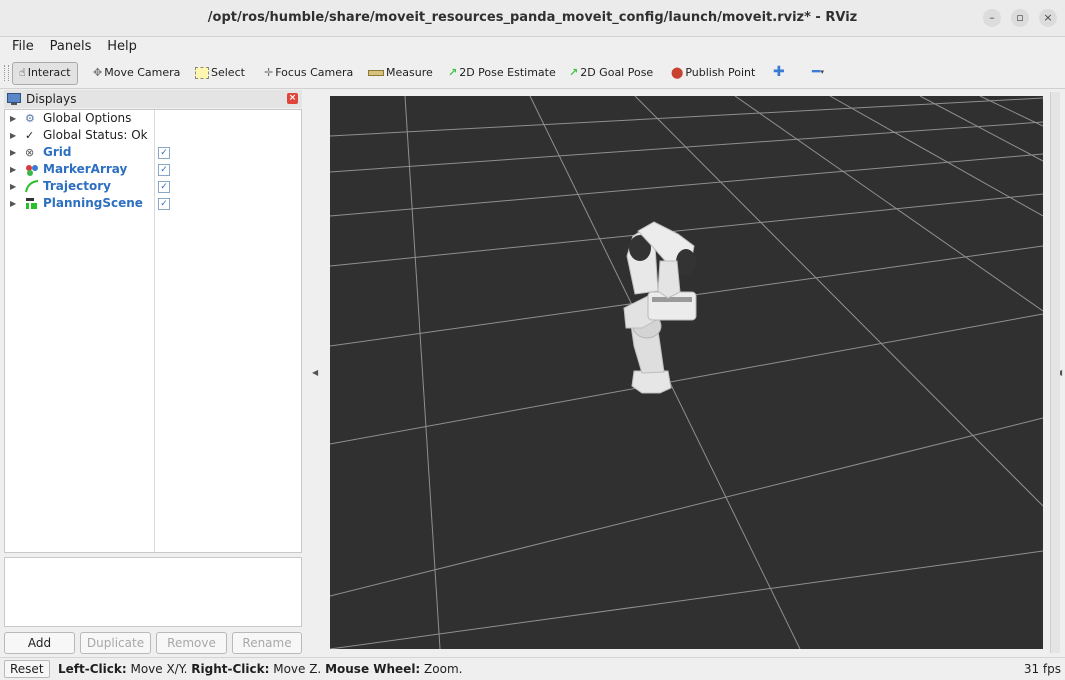 The image size is (1065, 680). What do you see at coordinates (153, 135) in the screenshot?
I see `display-row-global-status: ▶ ✓ Global Status: Ok` at bounding box center [153, 135].